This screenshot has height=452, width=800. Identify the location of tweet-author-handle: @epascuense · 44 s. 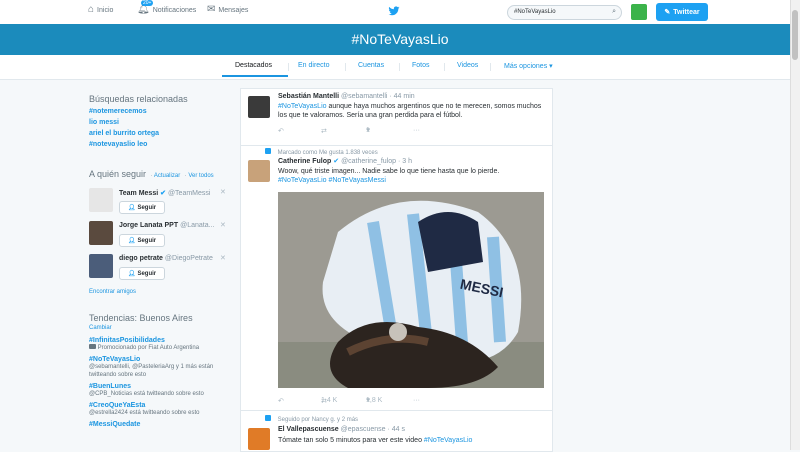
(373, 429).